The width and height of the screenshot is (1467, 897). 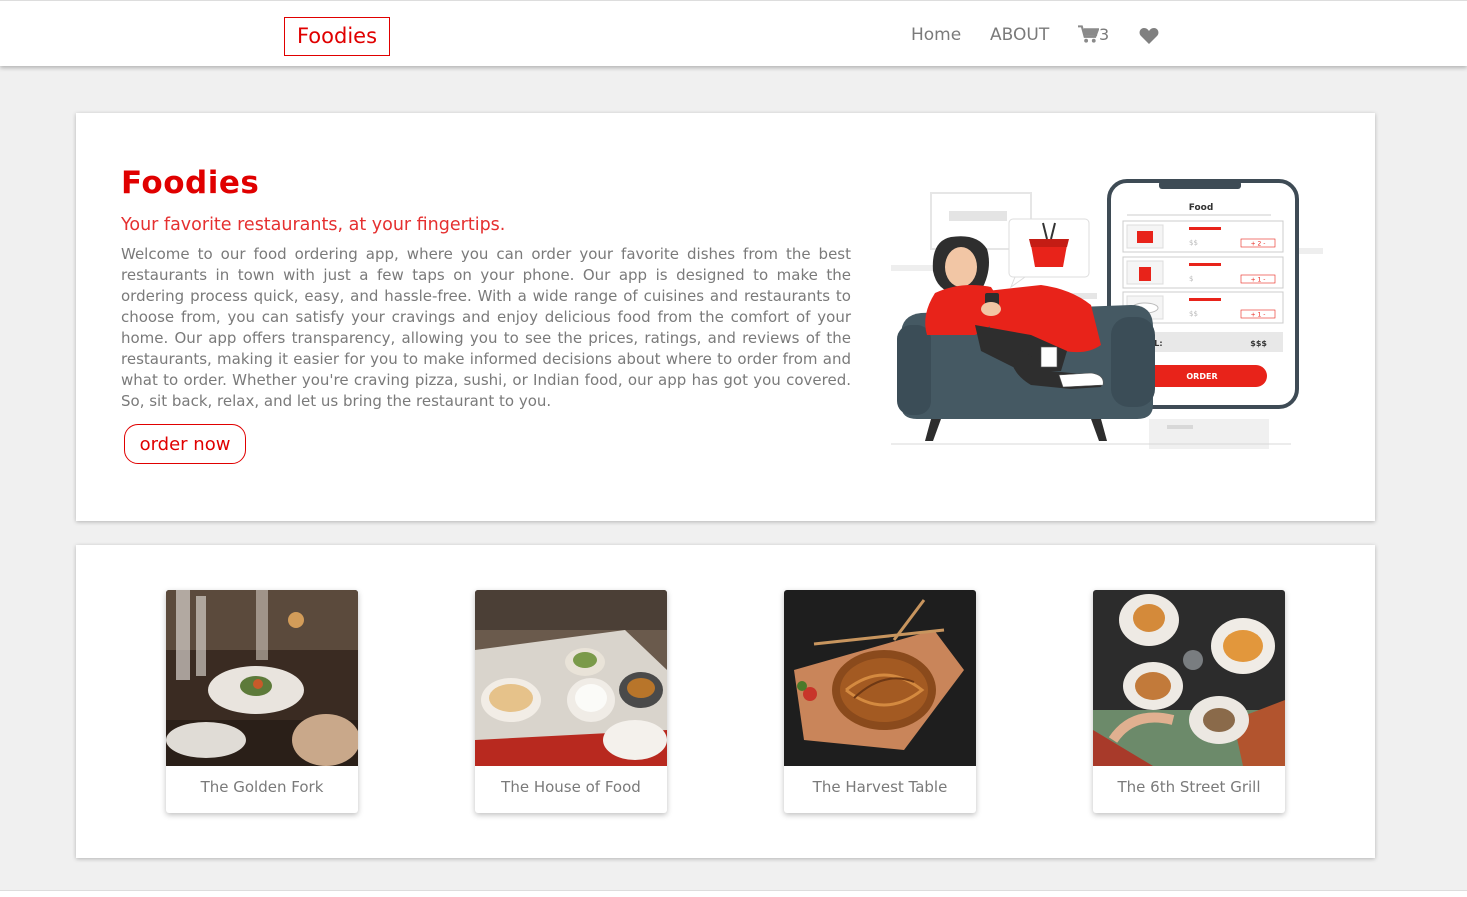 I want to click on navbar: Foodies Home ABOUT 3, so click(x=733, y=33).